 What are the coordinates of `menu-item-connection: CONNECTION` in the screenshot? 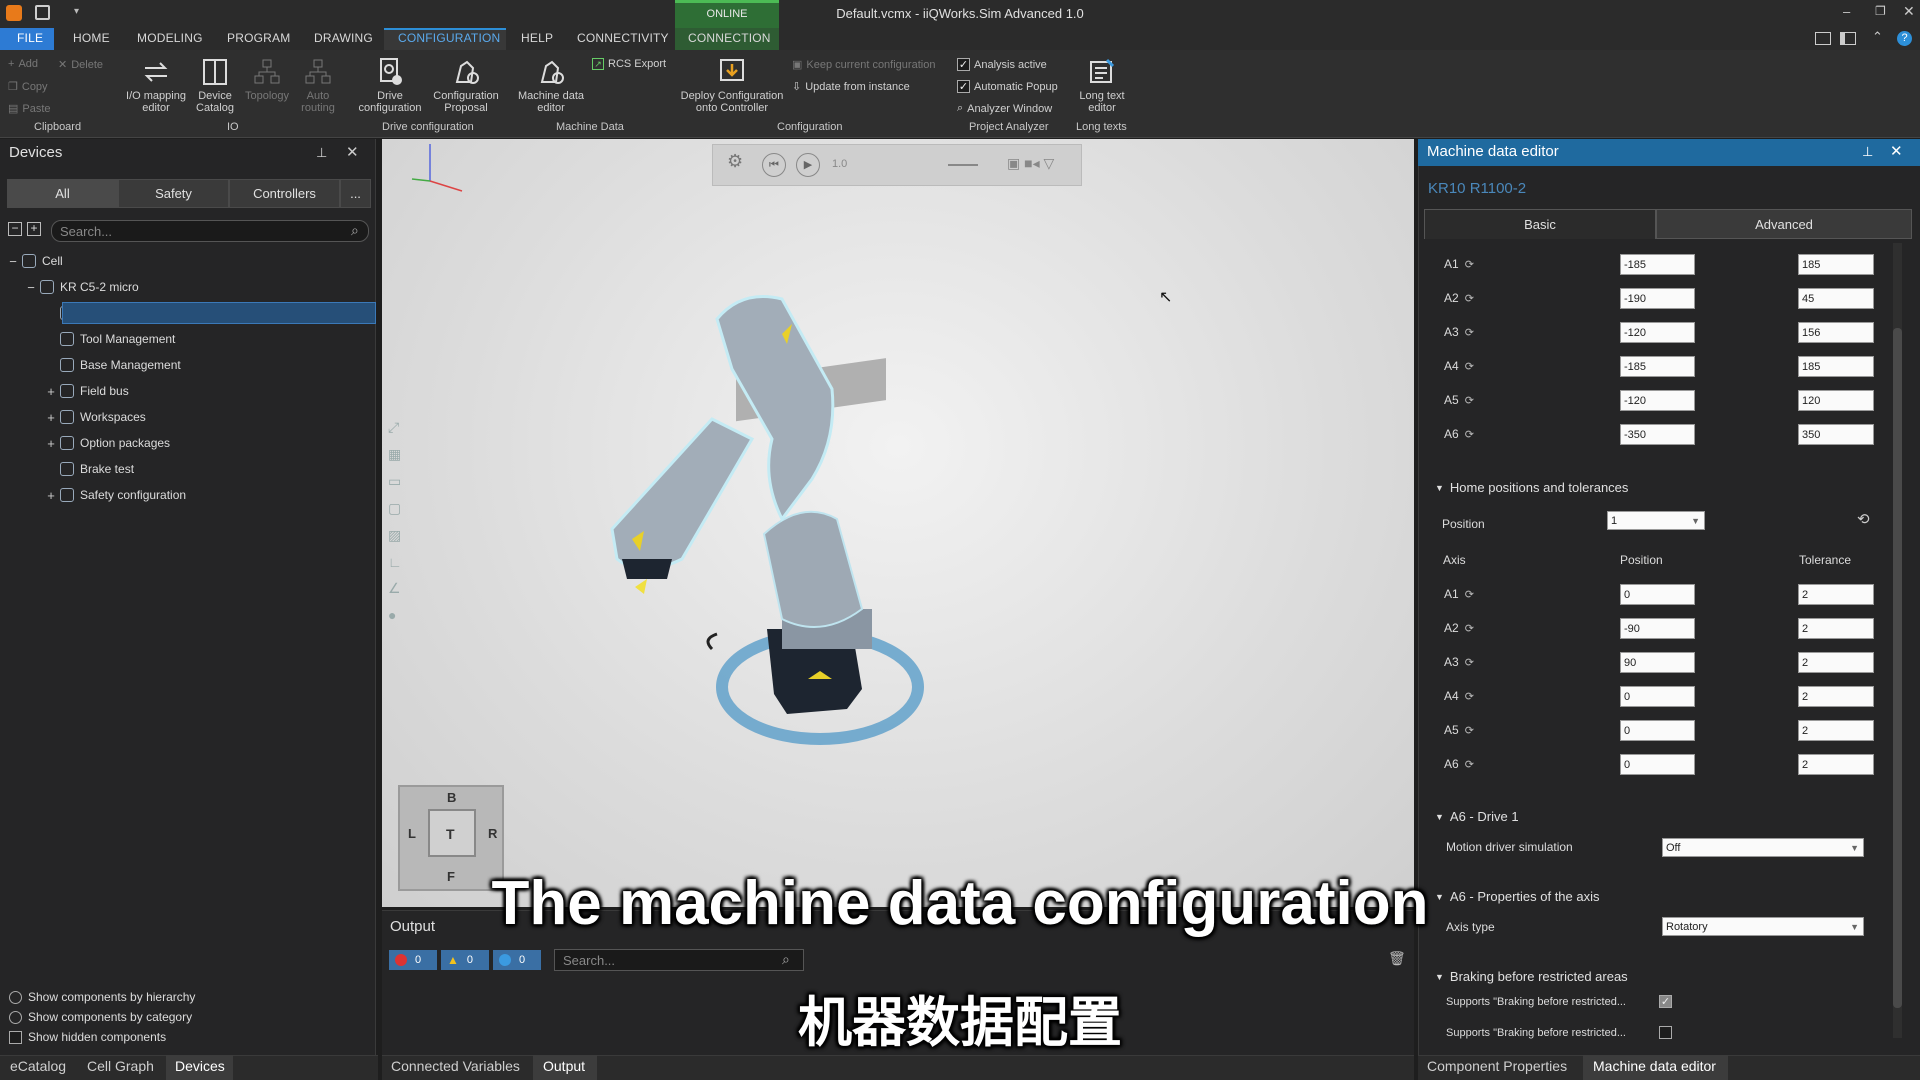 It's located at (729, 38).